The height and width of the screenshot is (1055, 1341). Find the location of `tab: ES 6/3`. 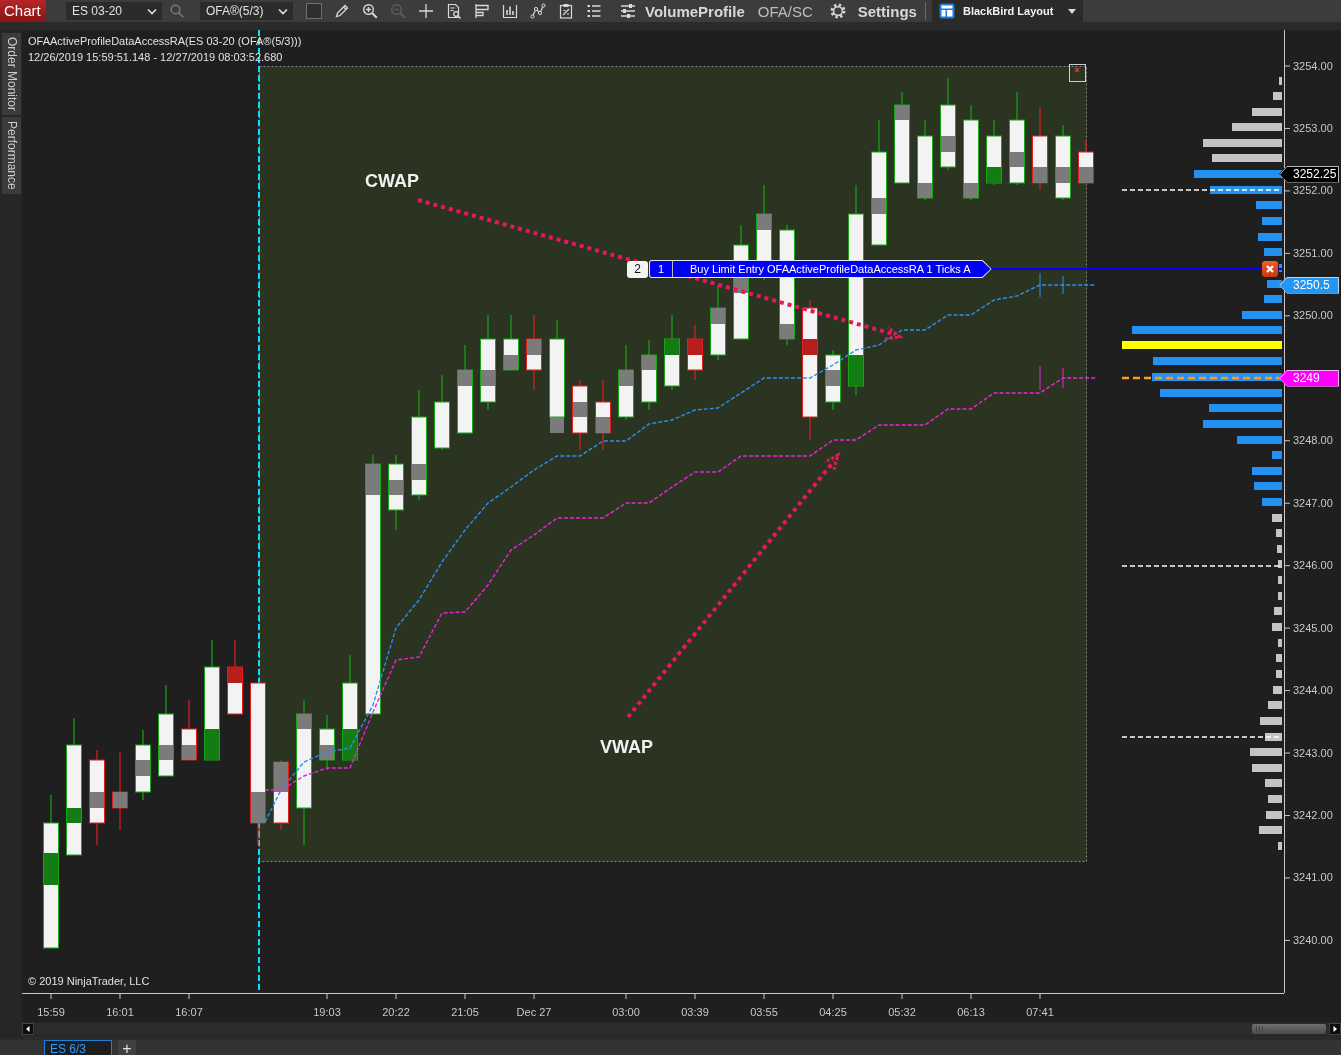

tab: ES 6/3 is located at coordinates (78, 1047).